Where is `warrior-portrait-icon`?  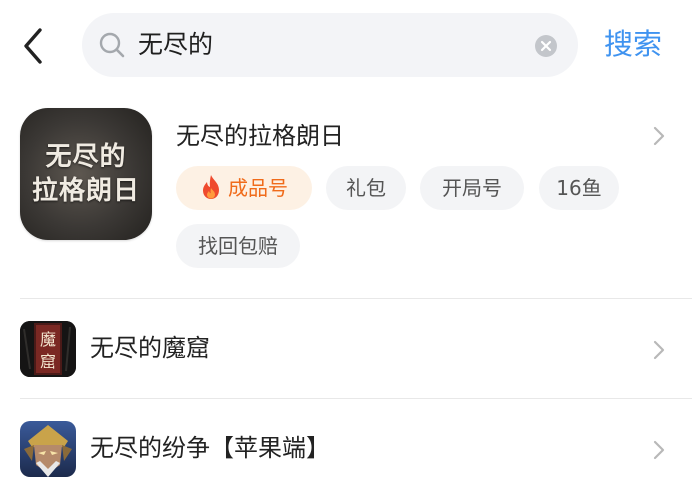
warrior-portrait-icon is located at coordinates (48, 449).